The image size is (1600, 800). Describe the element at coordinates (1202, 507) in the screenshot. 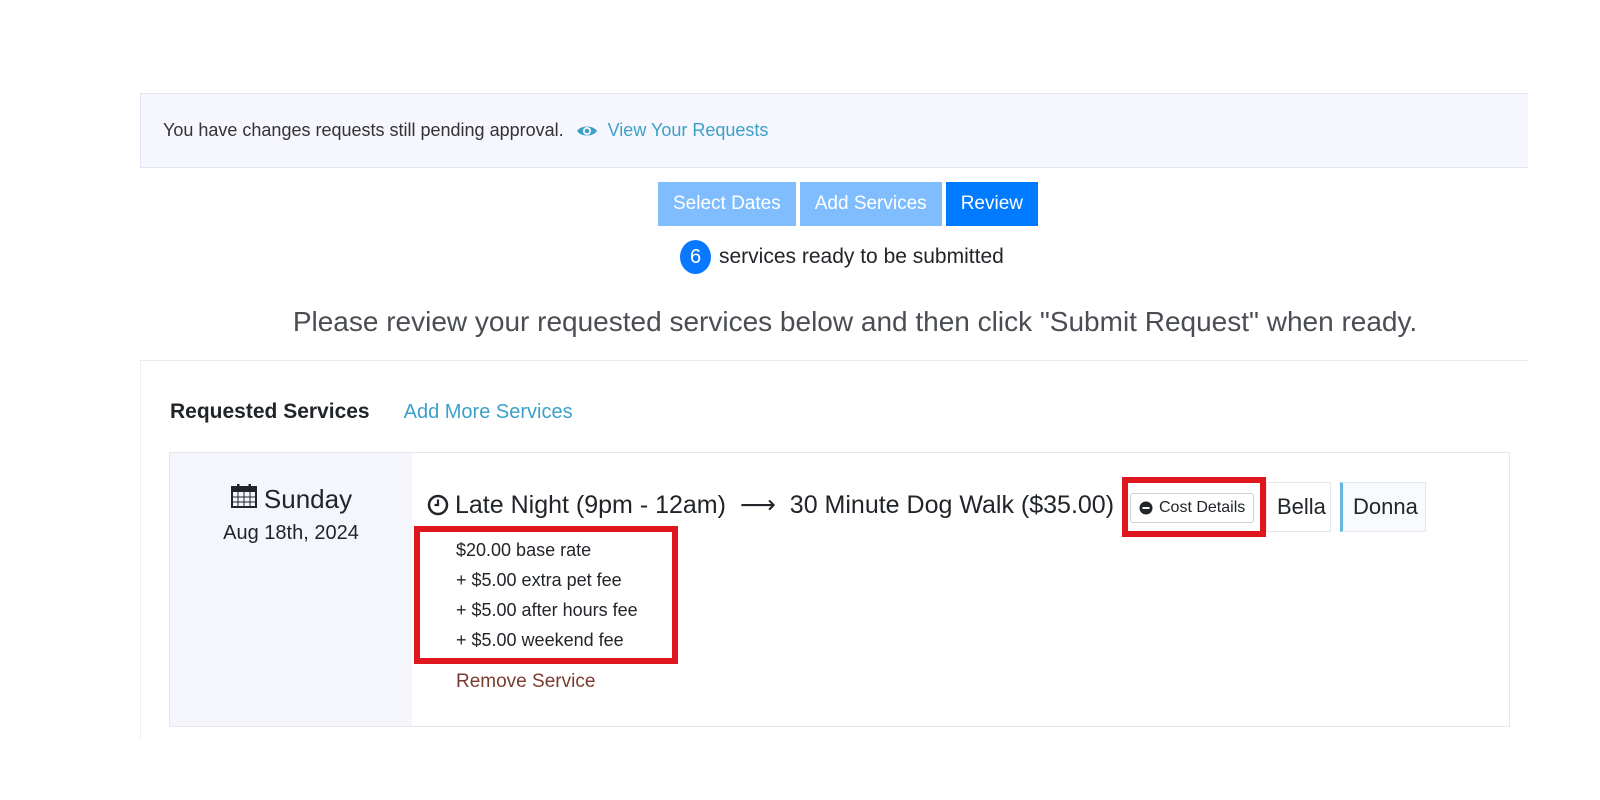

I see `cost-details-label: Cost Details` at that location.